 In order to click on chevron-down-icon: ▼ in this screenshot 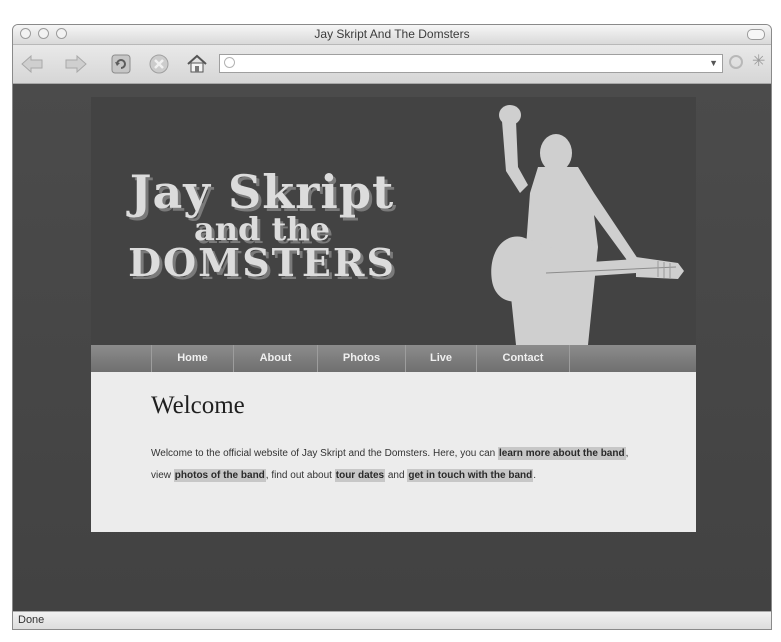, I will do `click(713, 63)`.